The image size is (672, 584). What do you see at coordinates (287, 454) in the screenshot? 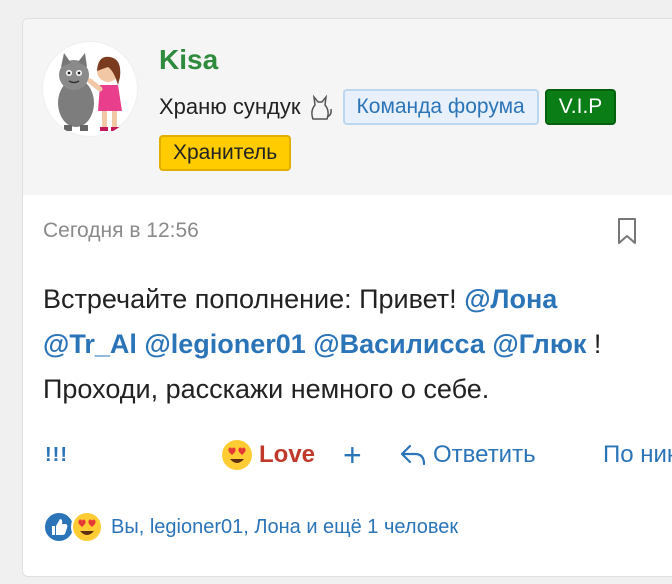
I see `love-label: Love` at bounding box center [287, 454].